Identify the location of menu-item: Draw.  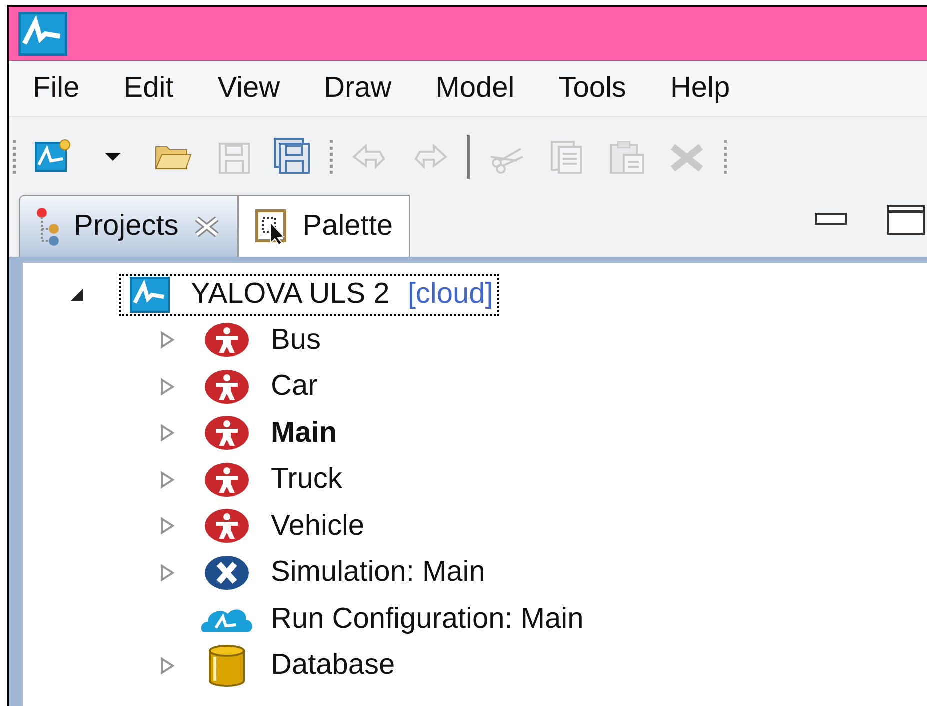
(358, 88).